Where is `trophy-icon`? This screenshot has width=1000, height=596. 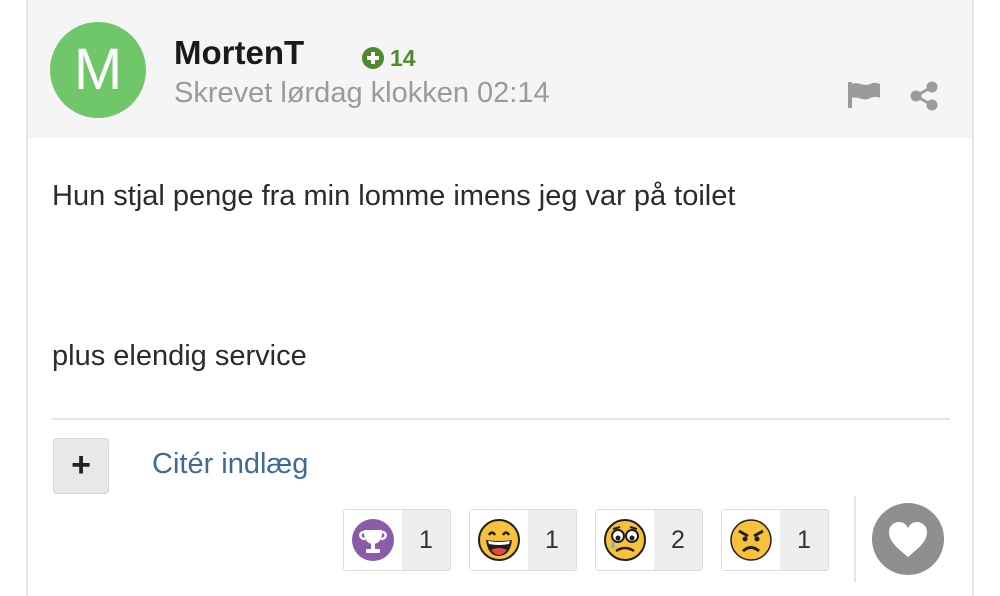
trophy-icon is located at coordinates (373, 540).